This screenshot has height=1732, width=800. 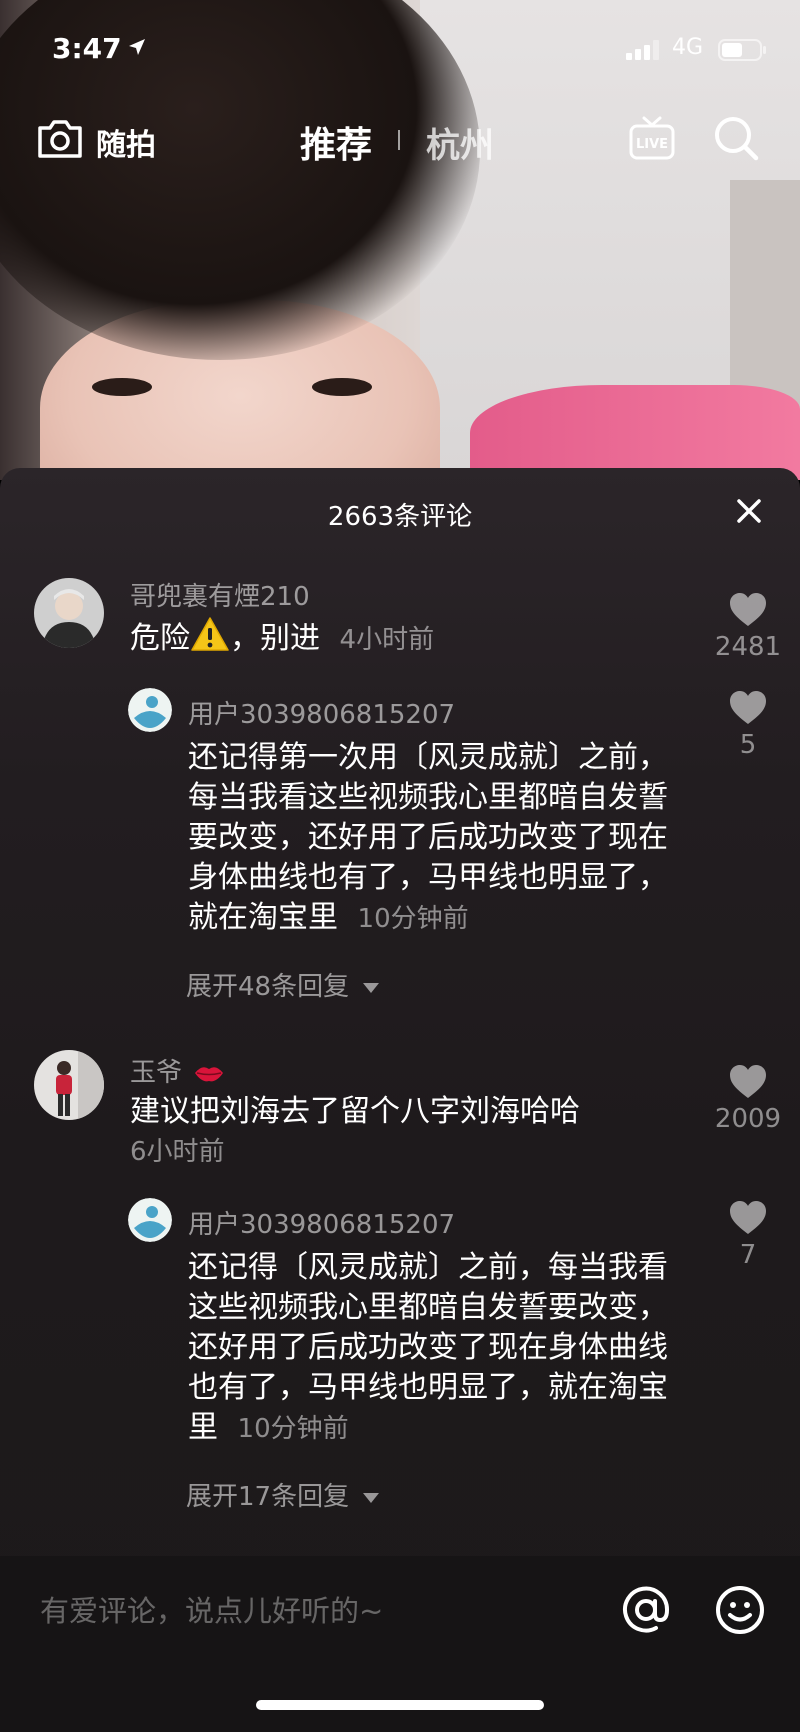 I want to click on video-eye-right, so click(x=342, y=387).